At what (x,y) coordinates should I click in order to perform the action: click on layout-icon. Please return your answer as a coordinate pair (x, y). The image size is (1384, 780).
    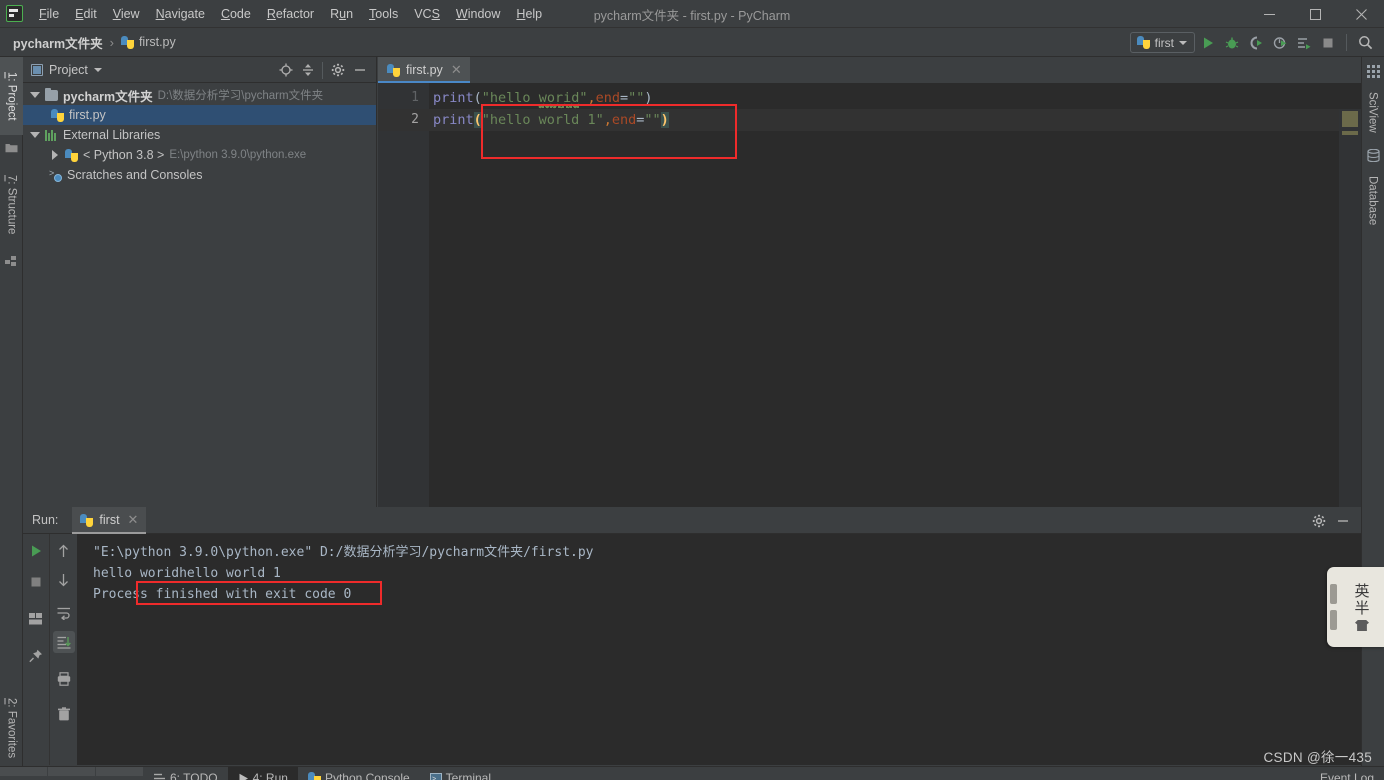
    Looking at the image, I should click on (36, 619).